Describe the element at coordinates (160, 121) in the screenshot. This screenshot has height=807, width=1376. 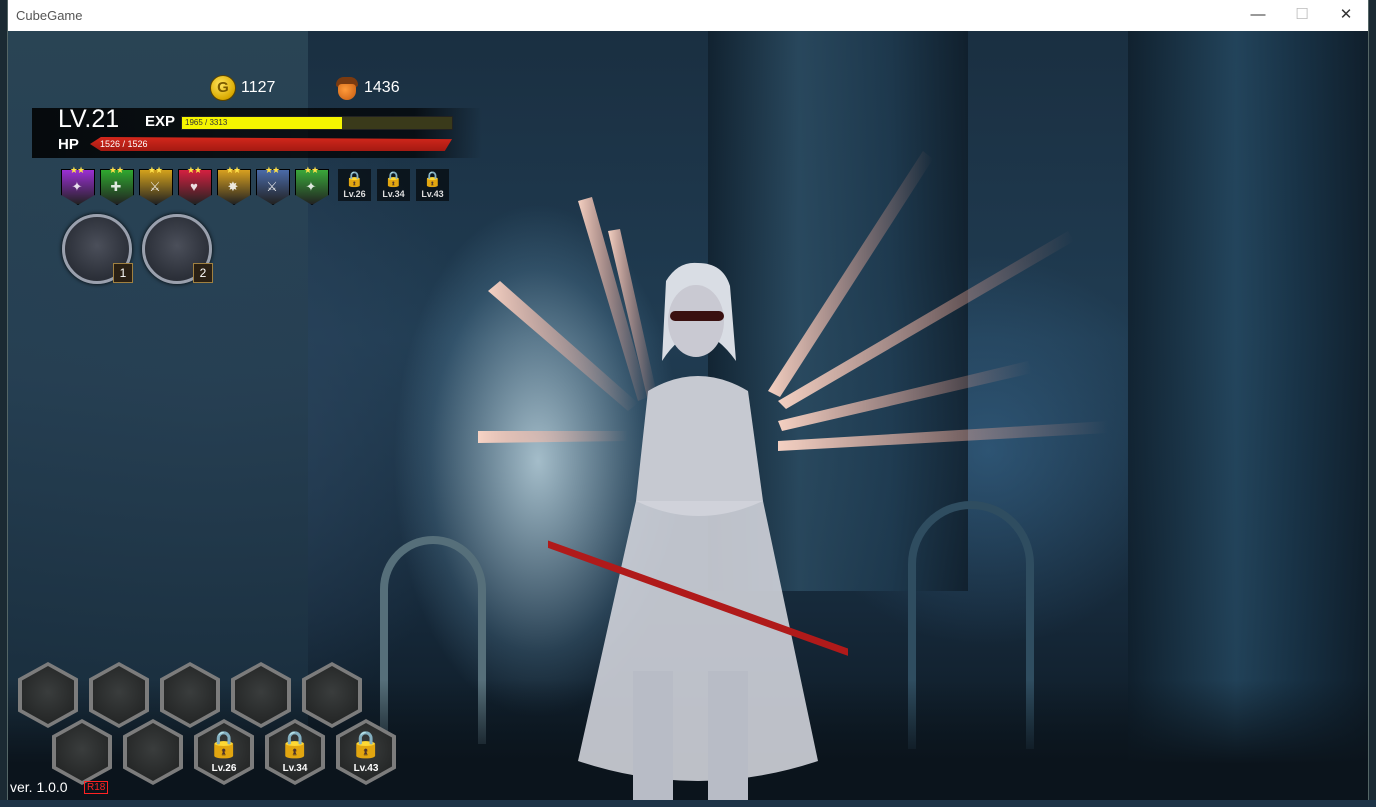
I see `exp-label: EXP` at that location.